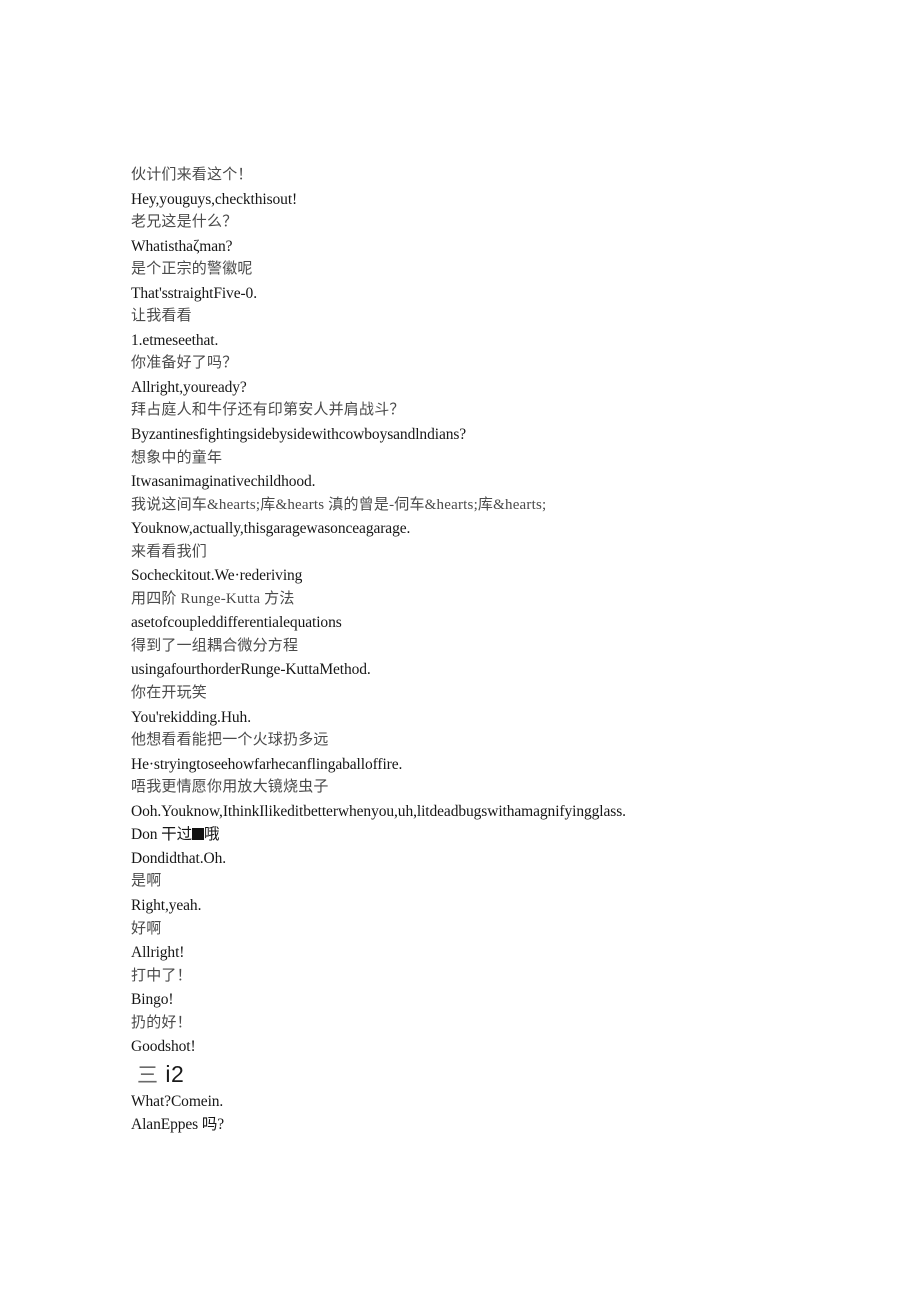 The image size is (920, 1301). What do you see at coordinates (214, 199) in the screenshot?
I see `subtitle-line-english: Hey,youguys,checkthisout!` at bounding box center [214, 199].